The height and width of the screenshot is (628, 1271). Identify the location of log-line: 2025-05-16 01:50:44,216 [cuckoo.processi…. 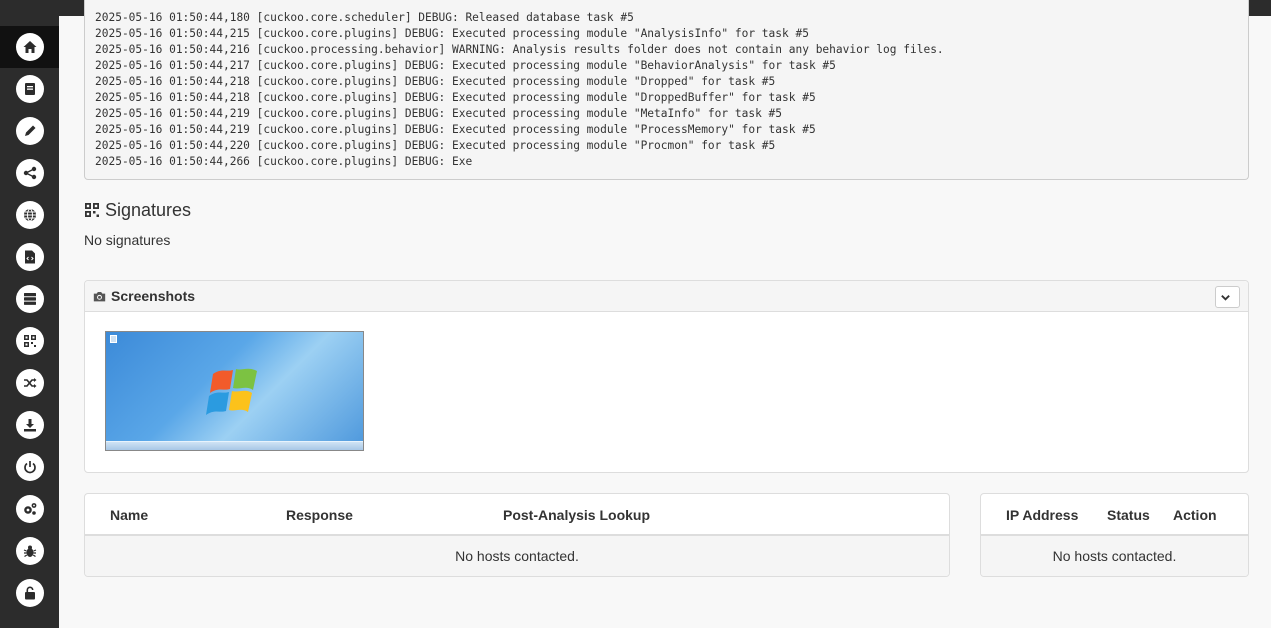
(519, 49).